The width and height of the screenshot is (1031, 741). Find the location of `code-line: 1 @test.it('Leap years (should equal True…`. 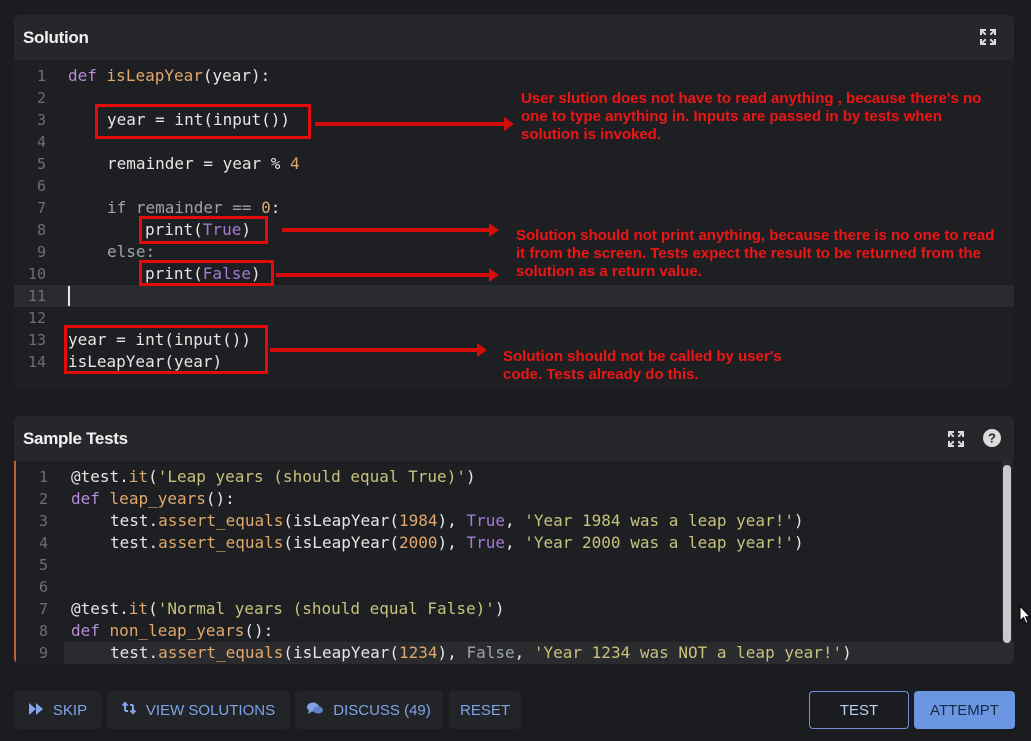

code-line: 1 @test.it('Leap years (should equal True… is located at coordinates (257, 476).